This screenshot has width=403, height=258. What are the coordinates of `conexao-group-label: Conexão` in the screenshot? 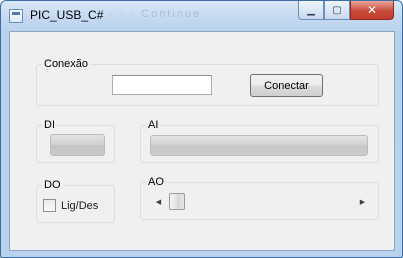 It's located at (66, 64).